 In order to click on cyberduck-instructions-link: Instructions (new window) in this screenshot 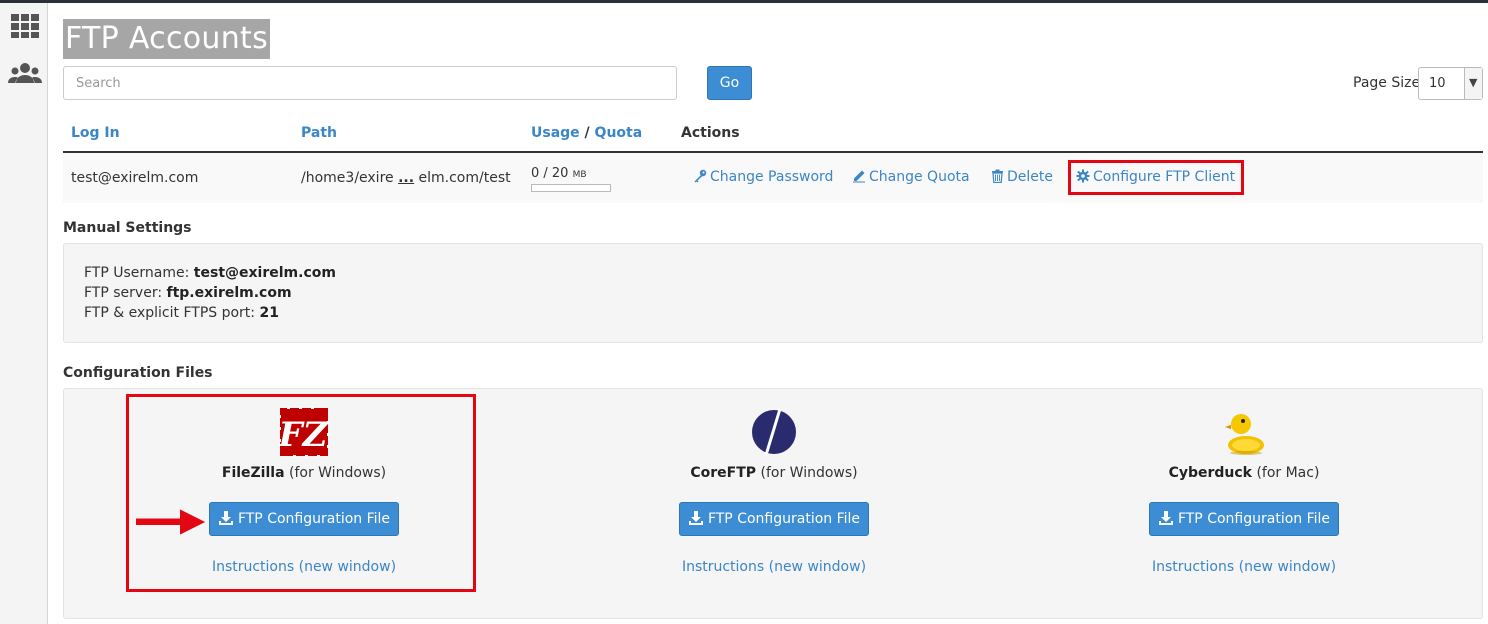, I will do `click(1244, 567)`.